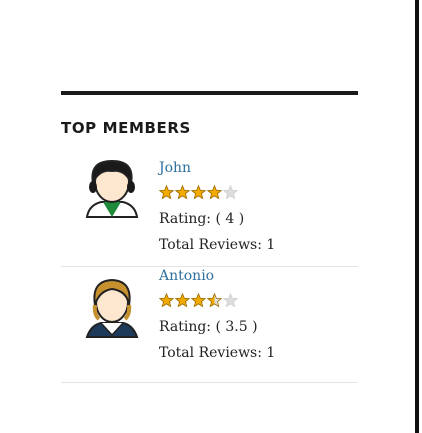 This screenshot has width=422, height=433. What do you see at coordinates (217, 168) in the screenshot?
I see `member-name-link: John` at bounding box center [217, 168].